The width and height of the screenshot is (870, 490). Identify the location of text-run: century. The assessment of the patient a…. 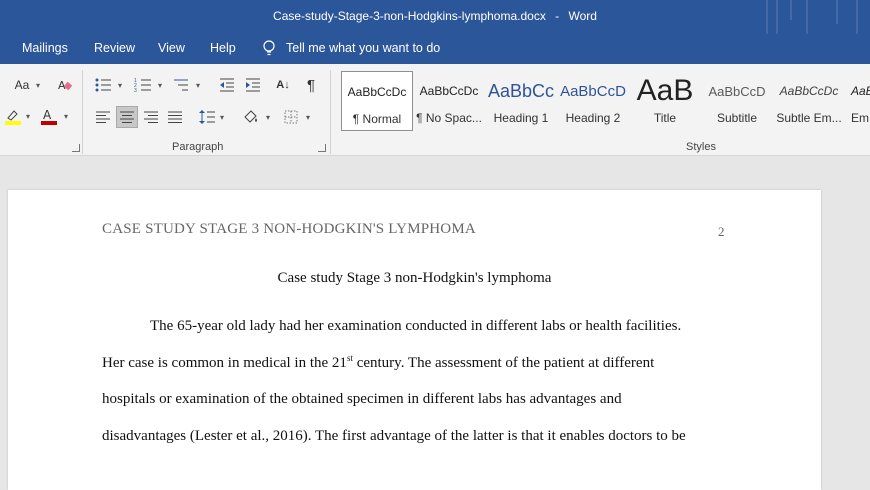
(503, 363).